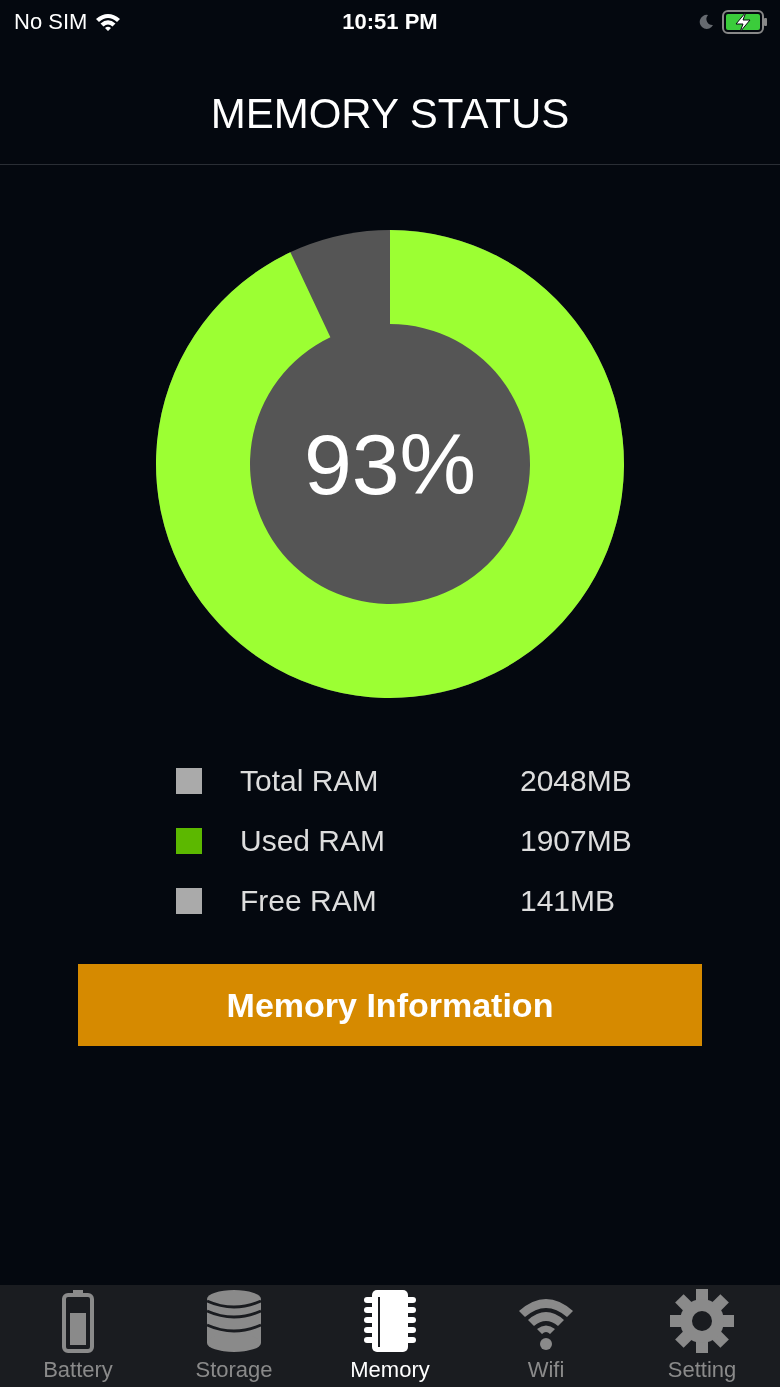 The width and height of the screenshot is (780, 1387). What do you see at coordinates (568, 901) in the screenshot?
I see `legend-value: 141MB` at bounding box center [568, 901].